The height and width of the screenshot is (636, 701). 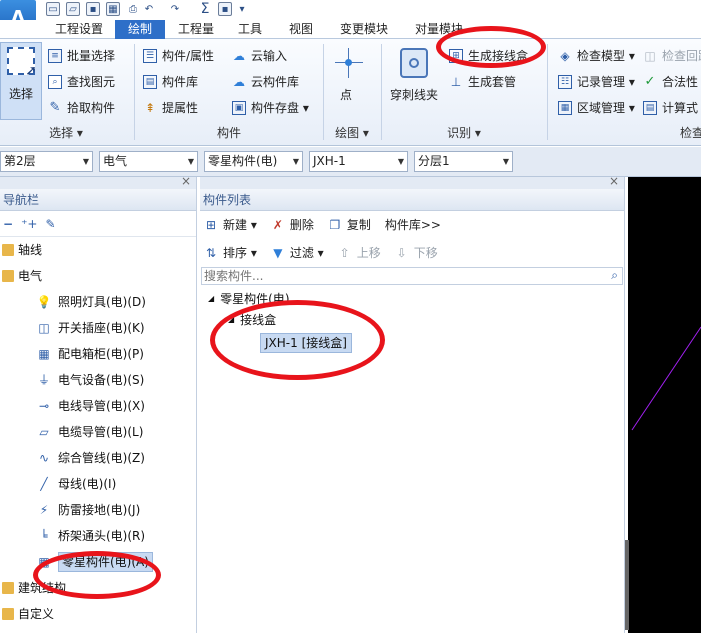 I want to click on category-select: 零星构件(电) ▼, so click(x=253, y=161).